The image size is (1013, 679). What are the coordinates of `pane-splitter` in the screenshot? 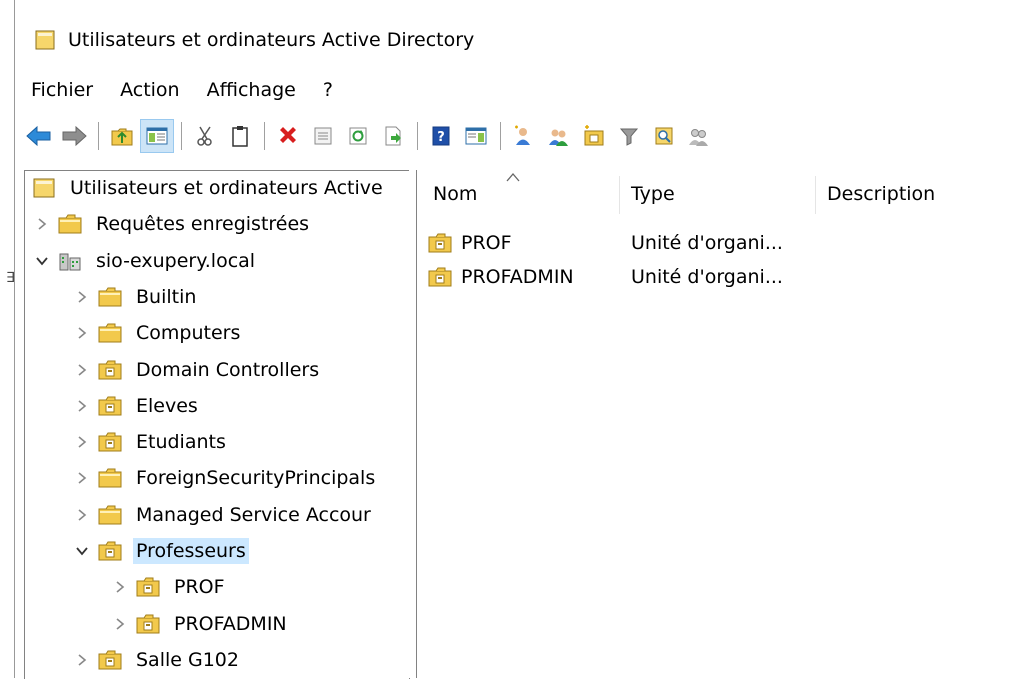 It's located at (412, 424).